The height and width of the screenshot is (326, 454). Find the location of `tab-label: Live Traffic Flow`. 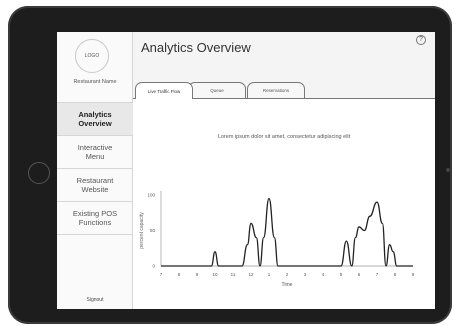

tab-label: Live Traffic Flow is located at coordinates (164, 91).